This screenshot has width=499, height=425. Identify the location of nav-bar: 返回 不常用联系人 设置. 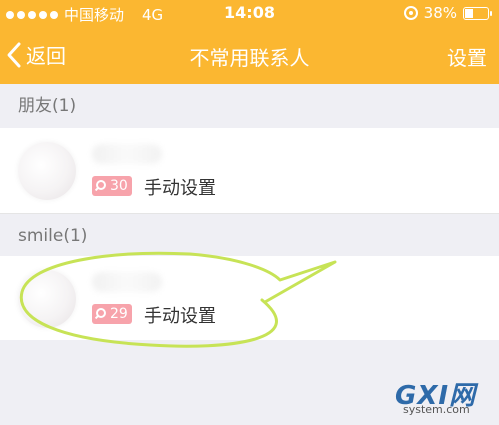
(249, 56).